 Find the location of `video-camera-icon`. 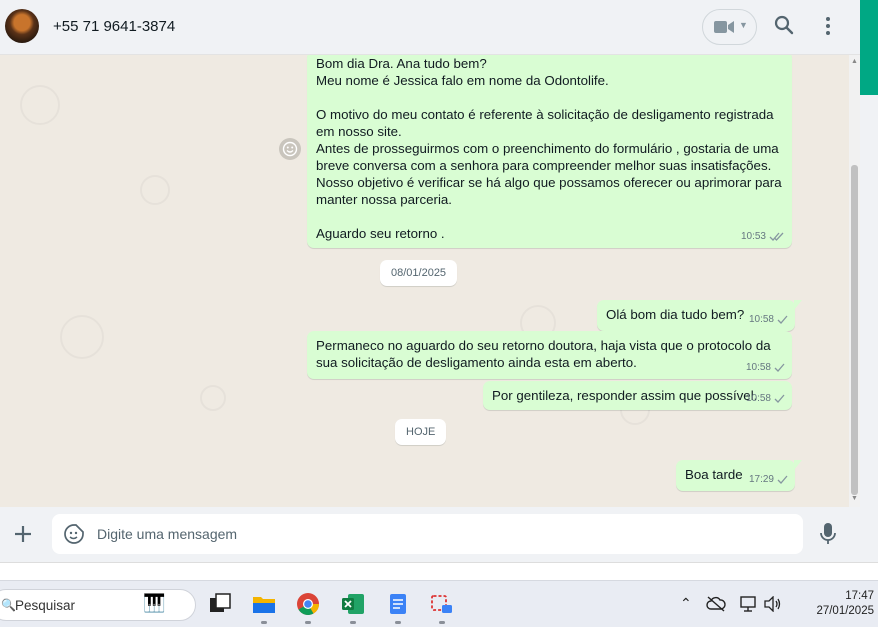

video-camera-icon is located at coordinates (724, 27).